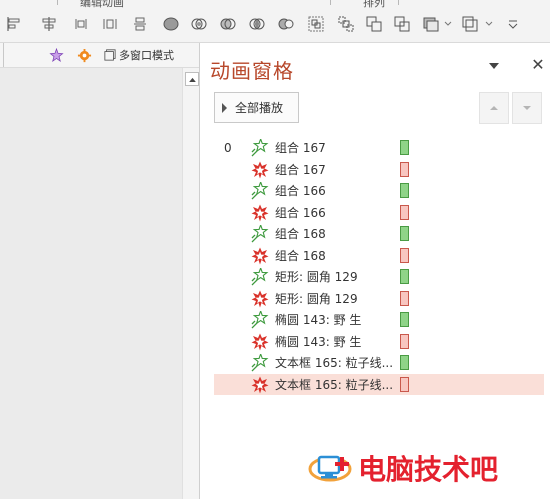 The image size is (550, 499). What do you see at coordinates (228, 24) in the screenshot?
I see `shape-fragment-icon` at bounding box center [228, 24].